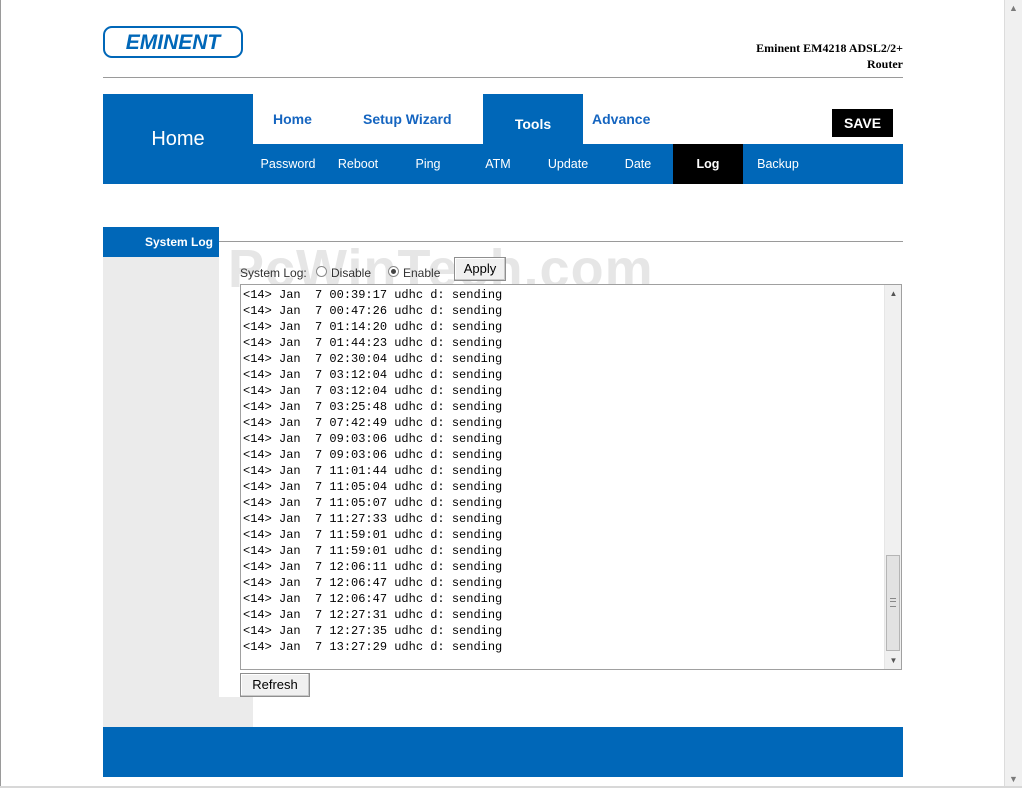 The image size is (1022, 788). Describe the element at coordinates (393, 271) in the screenshot. I see `enable-radio` at that location.